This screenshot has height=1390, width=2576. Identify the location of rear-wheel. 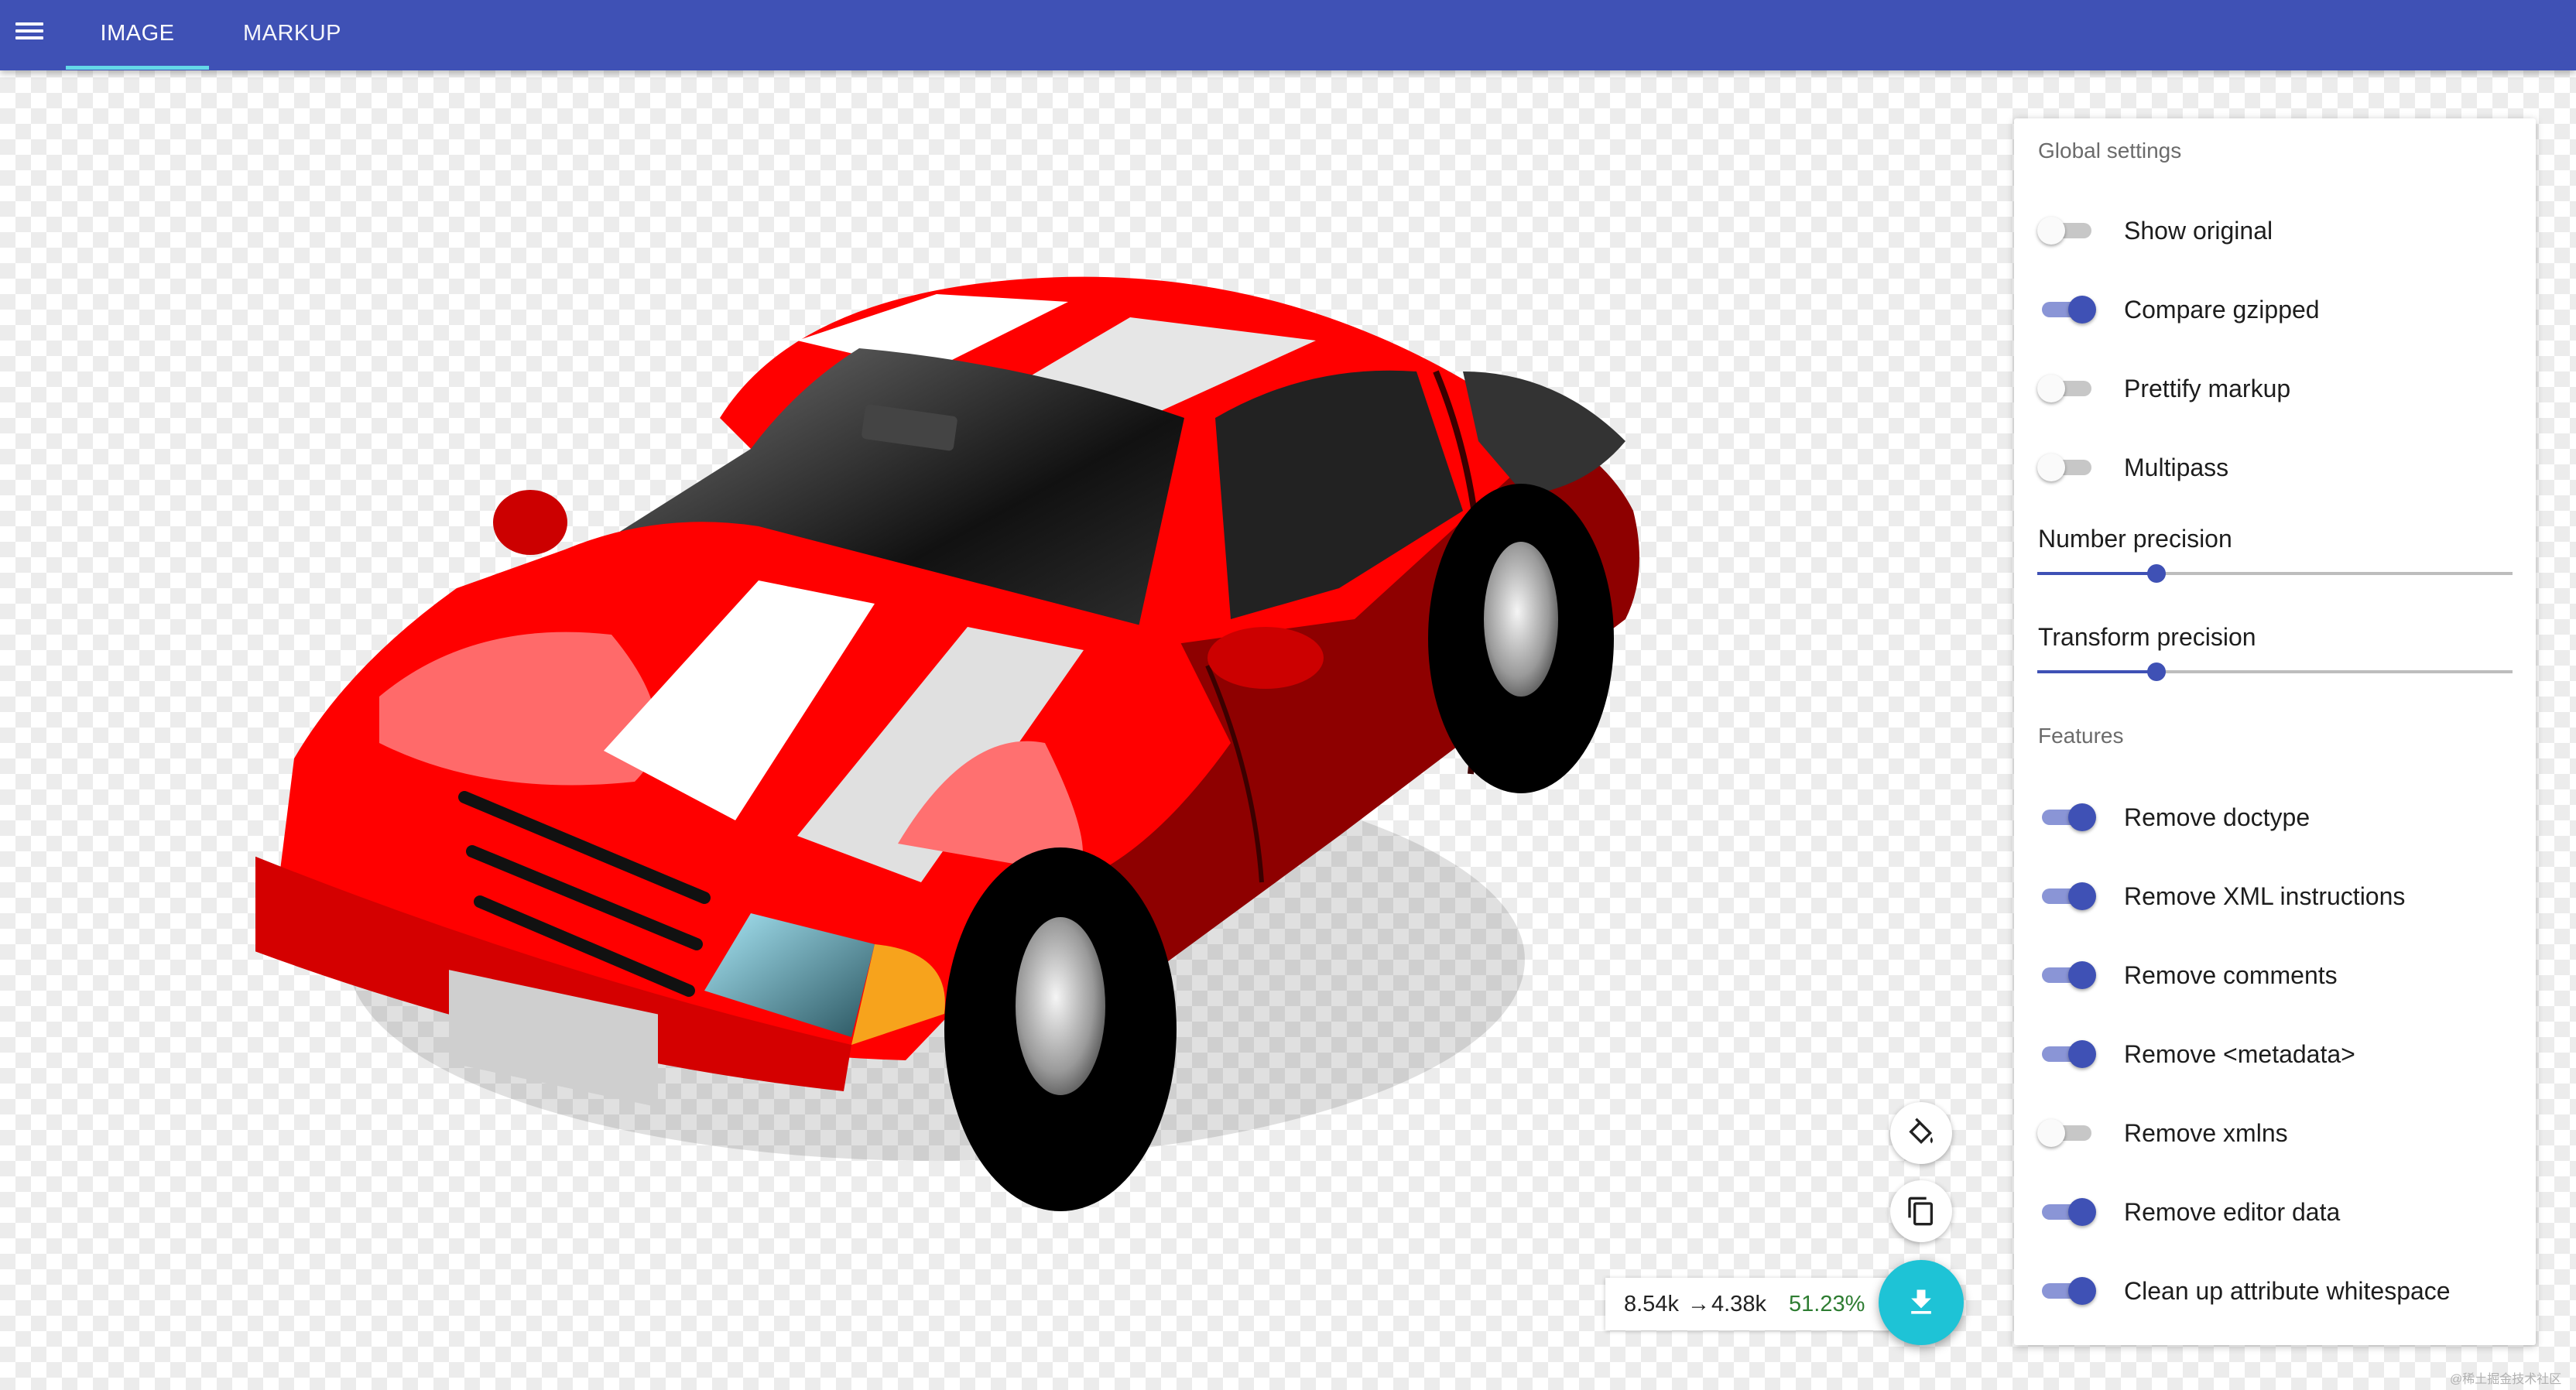
(1521, 638).